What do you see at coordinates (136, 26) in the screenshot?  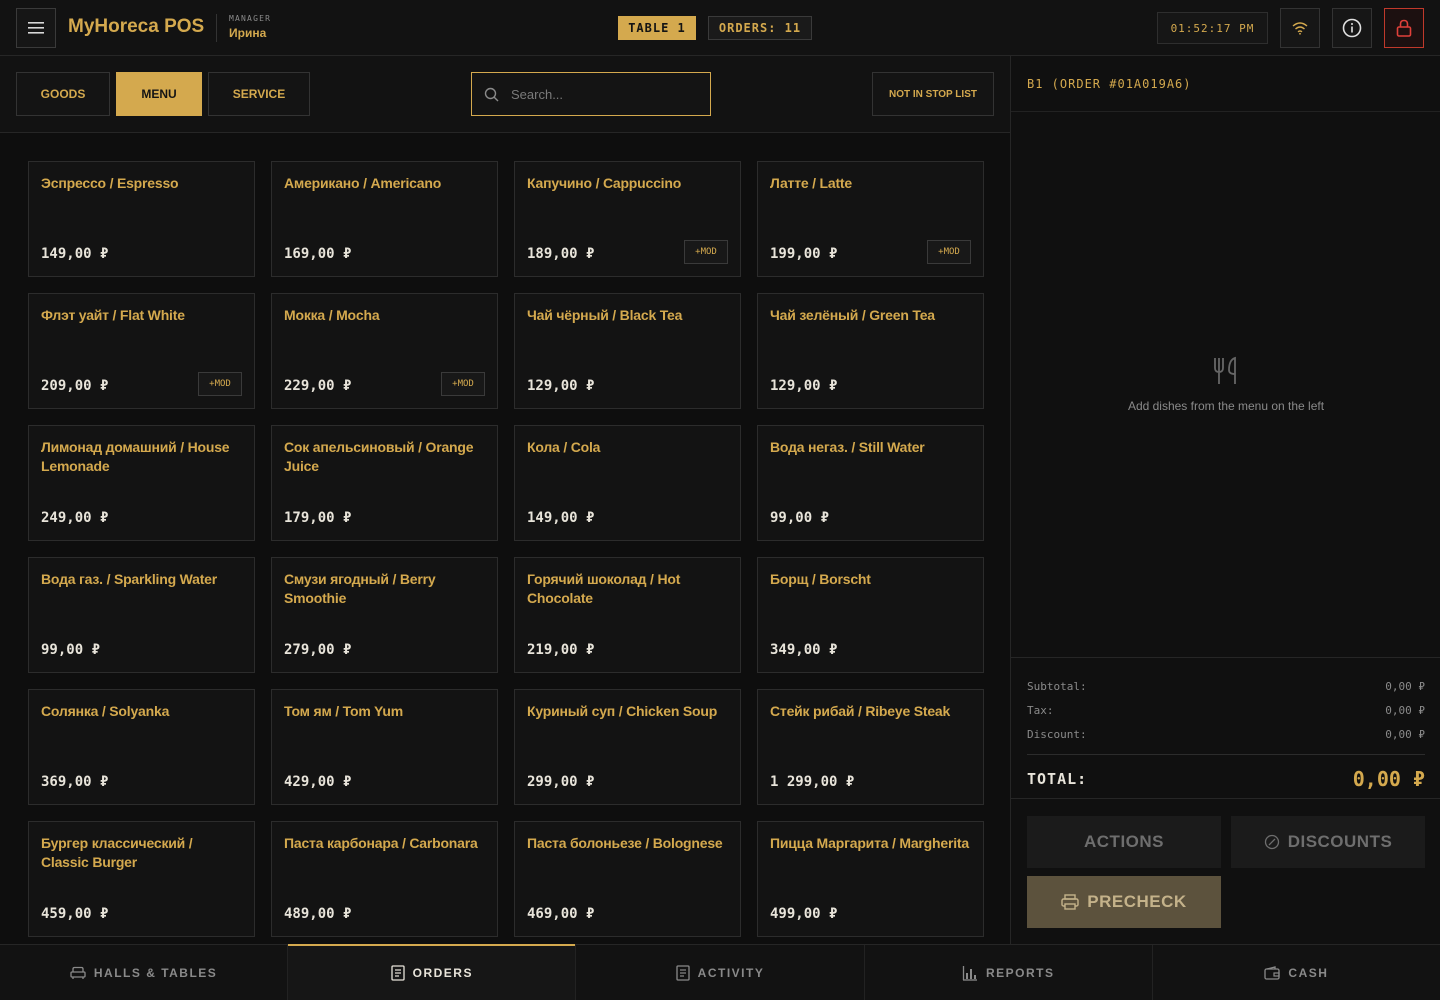 I see `app-title: MyHoreca POS` at bounding box center [136, 26].